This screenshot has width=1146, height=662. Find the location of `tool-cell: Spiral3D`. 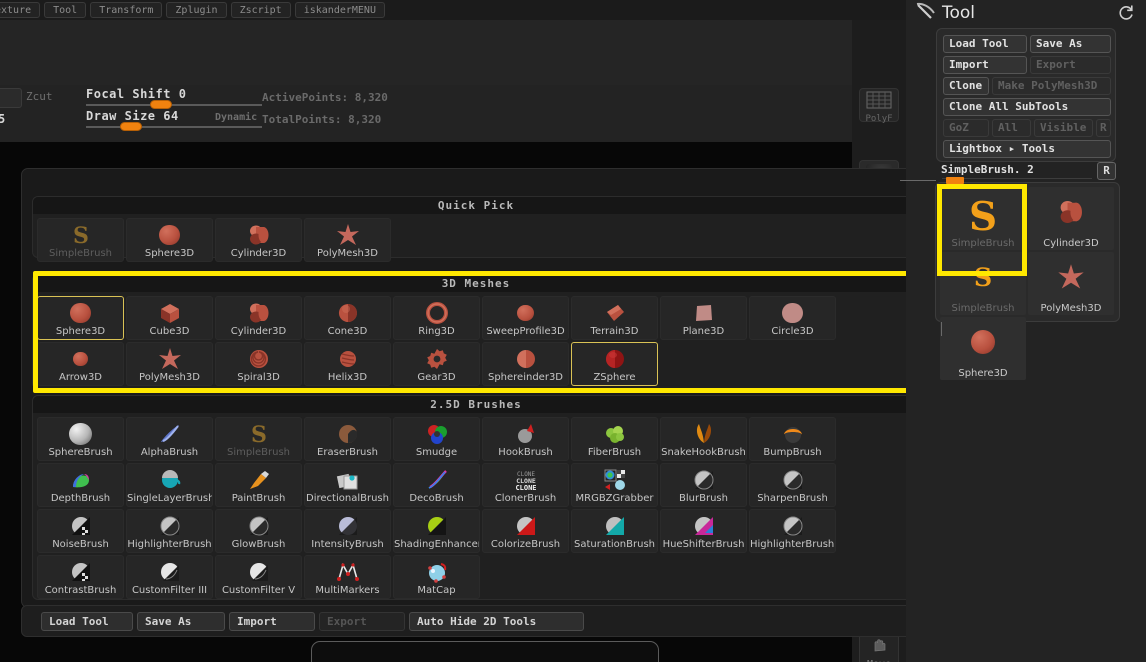

tool-cell: Spiral3D is located at coordinates (258, 364).